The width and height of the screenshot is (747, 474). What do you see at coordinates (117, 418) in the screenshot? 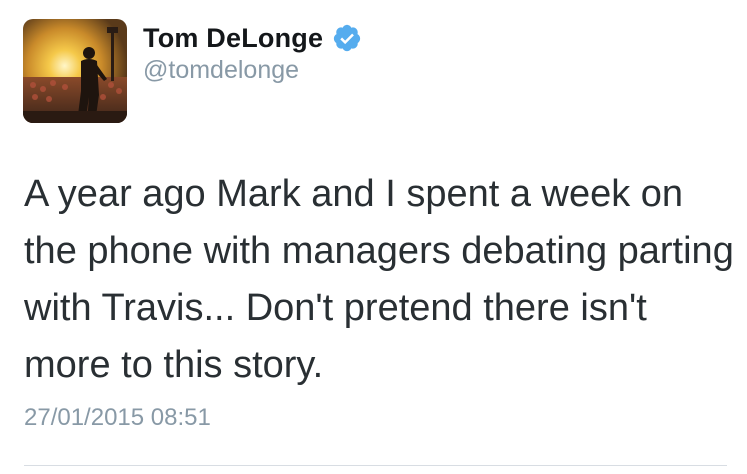
I see `tweet-timestamp: 27/01/2015 08:51` at bounding box center [117, 418].